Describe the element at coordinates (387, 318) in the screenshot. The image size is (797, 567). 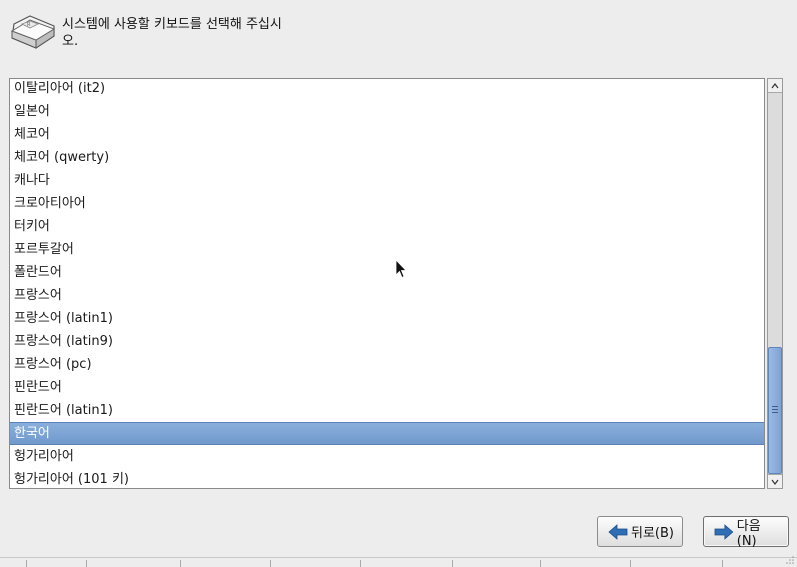
I see `keyboard-list-item: 프랑스어 (latin1)` at that location.